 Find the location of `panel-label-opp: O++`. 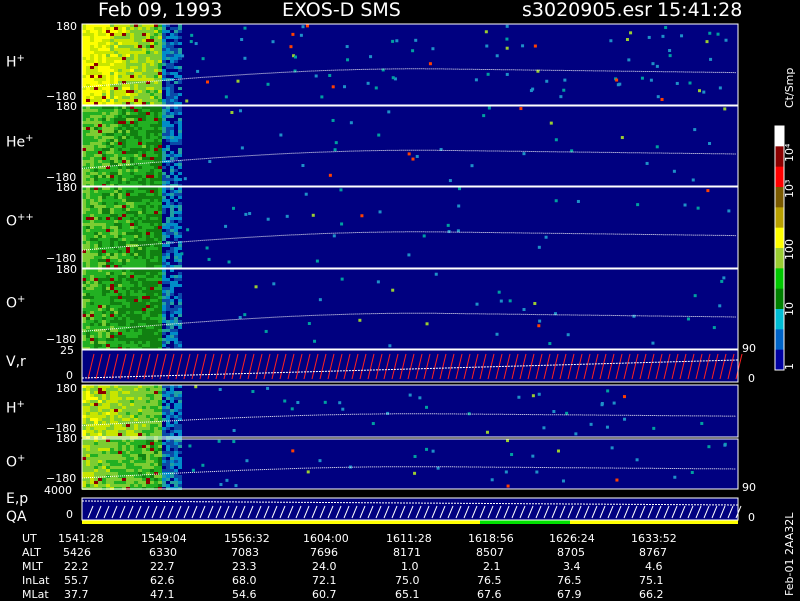

panel-label-opp: O++ is located at coordinates (20, 221).